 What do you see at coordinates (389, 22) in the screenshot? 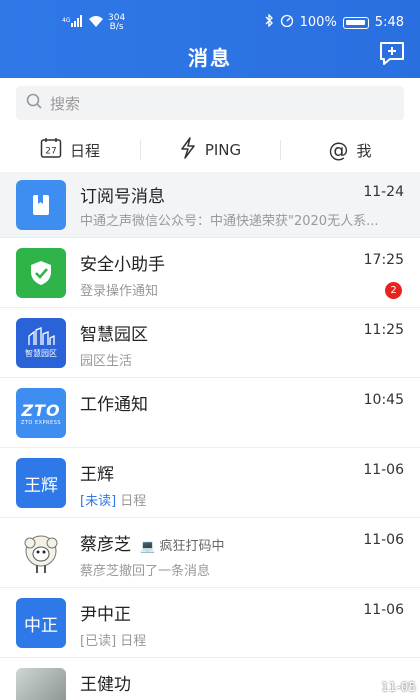
I see `clock: 5:48` at bounding box center [389, 22].